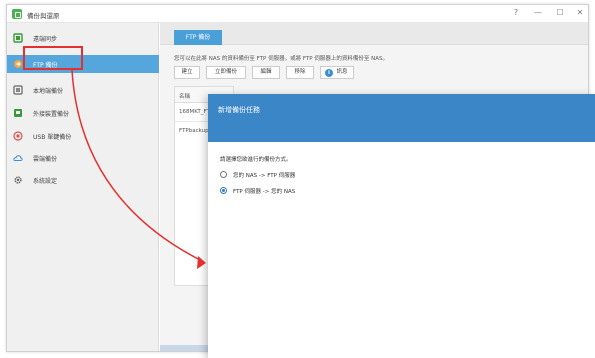 The width and height of the screenshot is (595, 358). What do you see at coordinates (187, 72) in the screenshot?
I see `create-button: 建立` at bounding box center [187, 72].